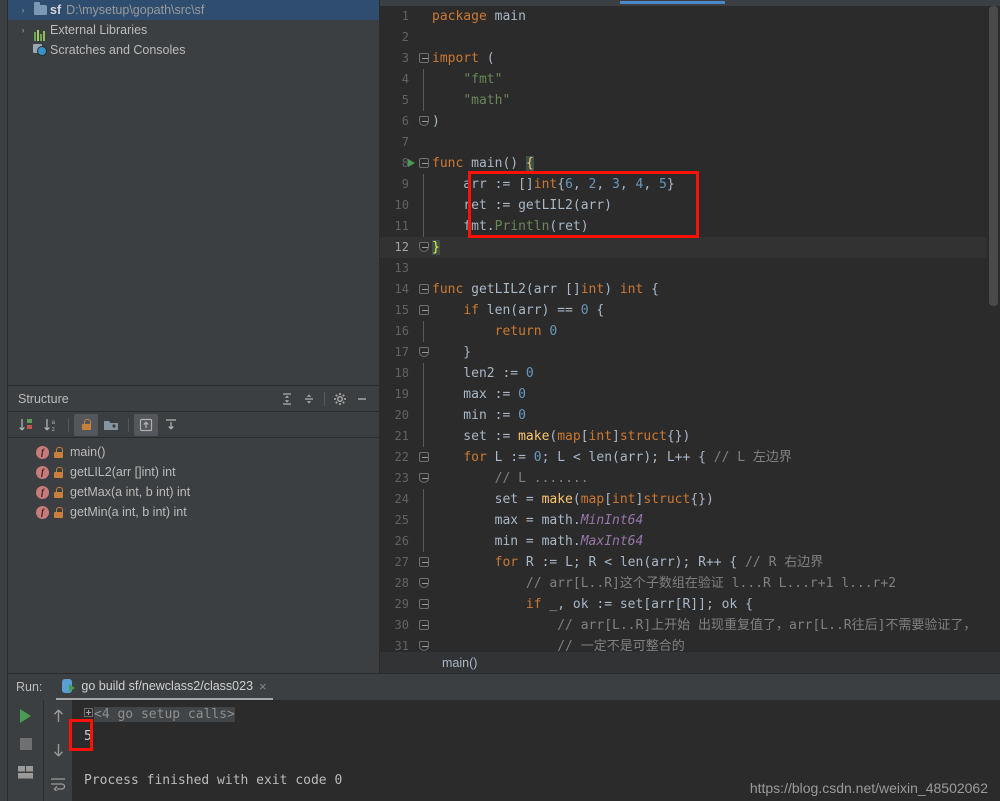 The height and width of the screenshot is (801, 1000). Describe the element at coordinates (193, 452) in the screenshot. I see `structure-item-main: f main()` at that location.